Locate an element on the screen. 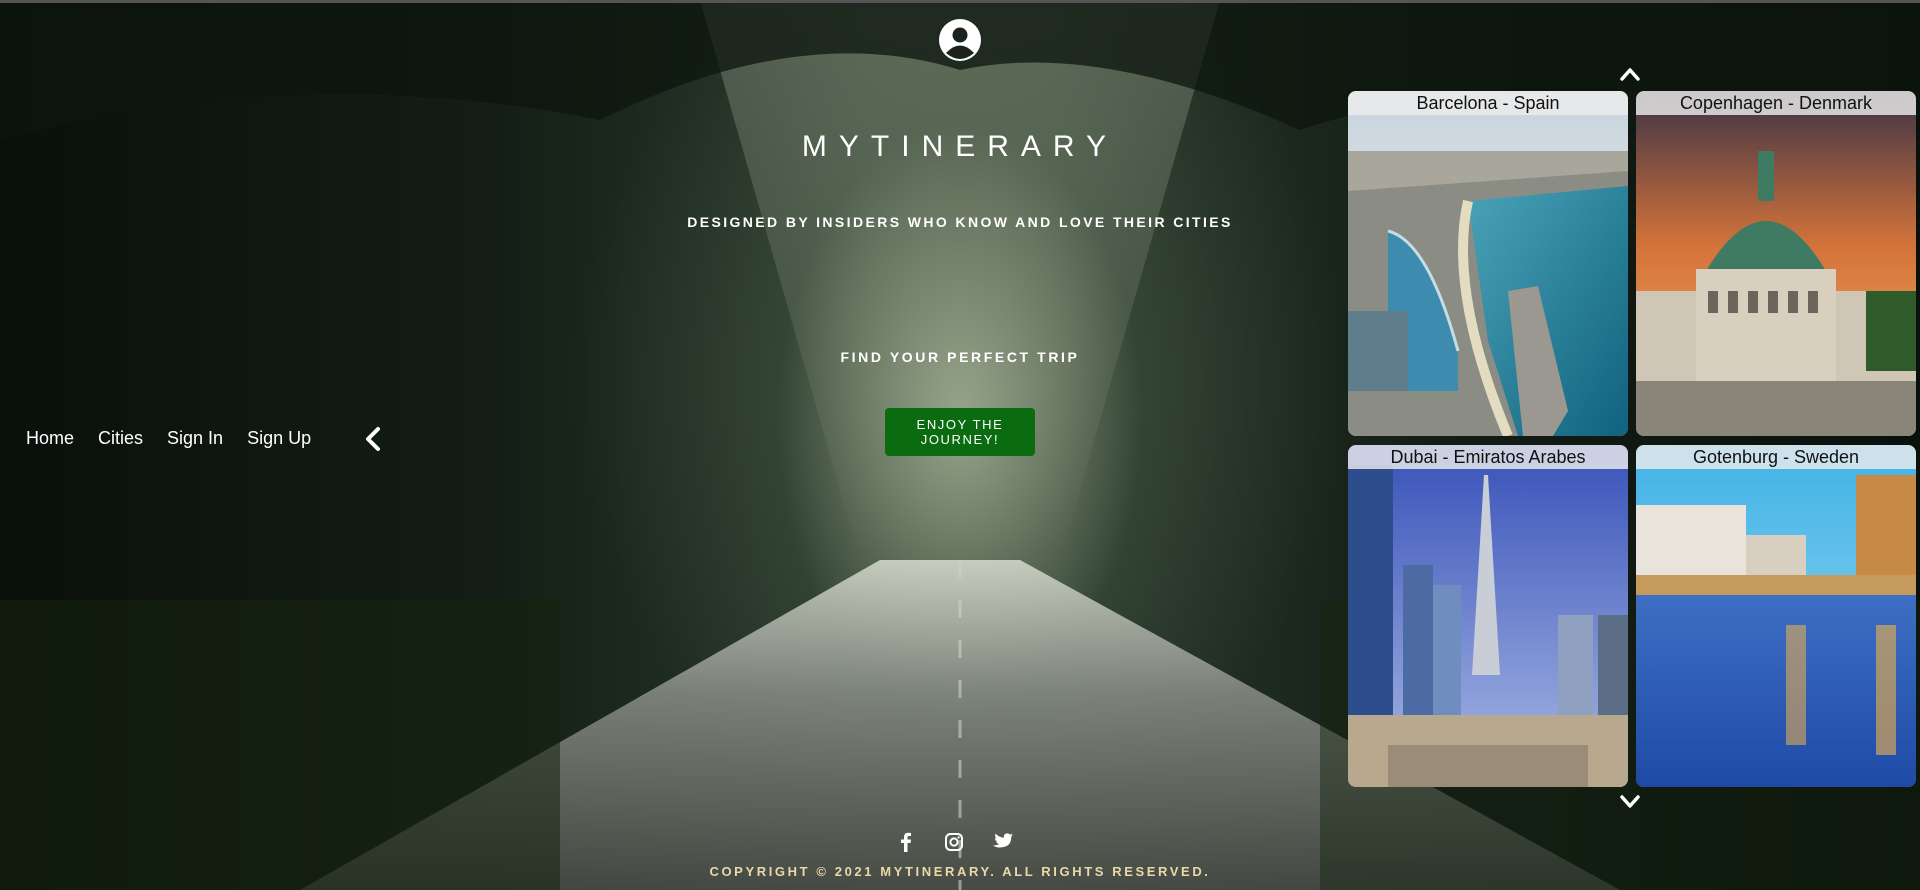 This screenshot has height=890, width=1920. city-label-copenhagen: Copenhagen - Denmark is located at coordinates (1776, 103).